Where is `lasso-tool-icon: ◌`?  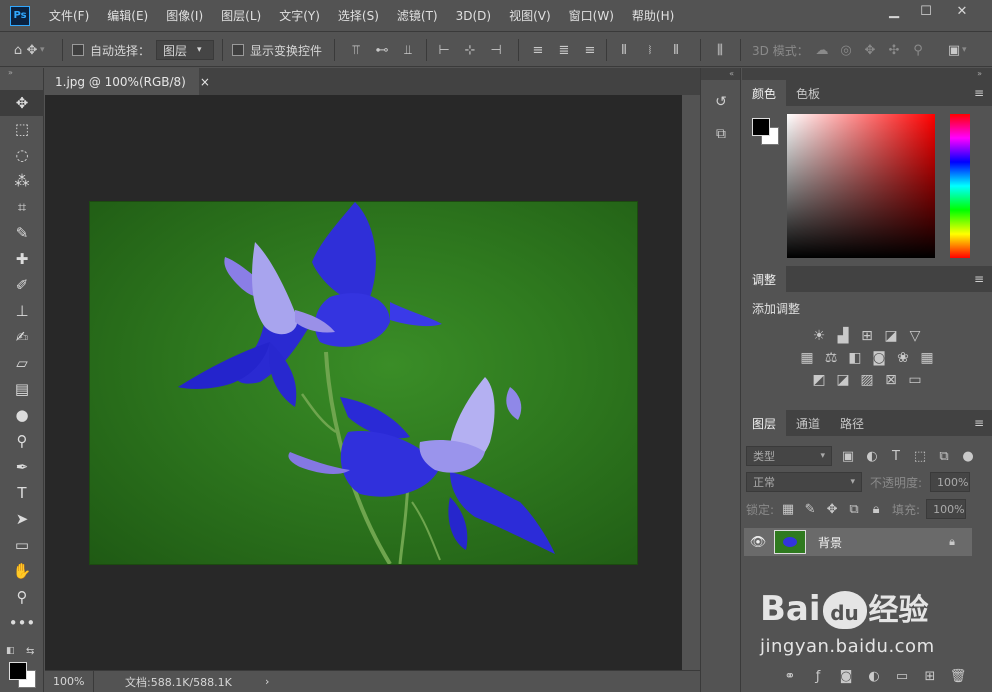
lasso-tool-icon: ◌ is located at coordinates (22, 155).